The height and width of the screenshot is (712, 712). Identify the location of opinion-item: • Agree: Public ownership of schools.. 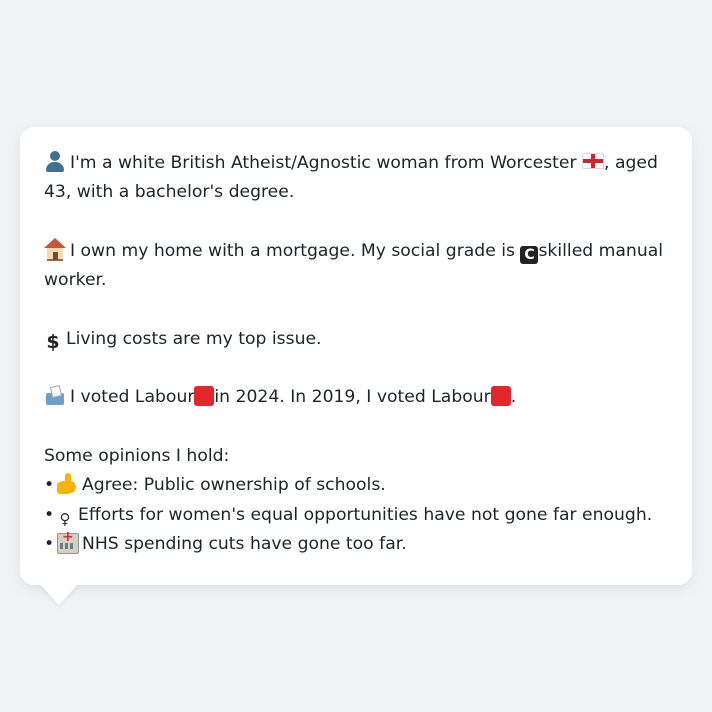
(356, 485).